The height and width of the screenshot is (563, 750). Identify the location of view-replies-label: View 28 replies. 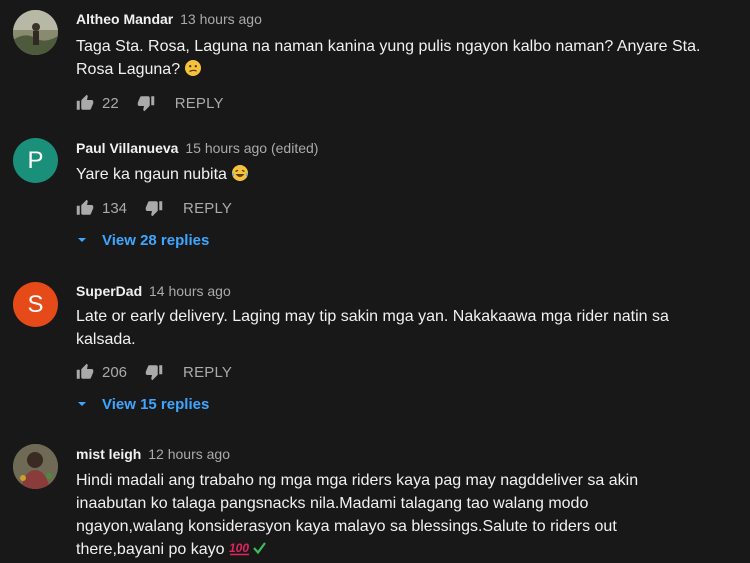
(156, 240).